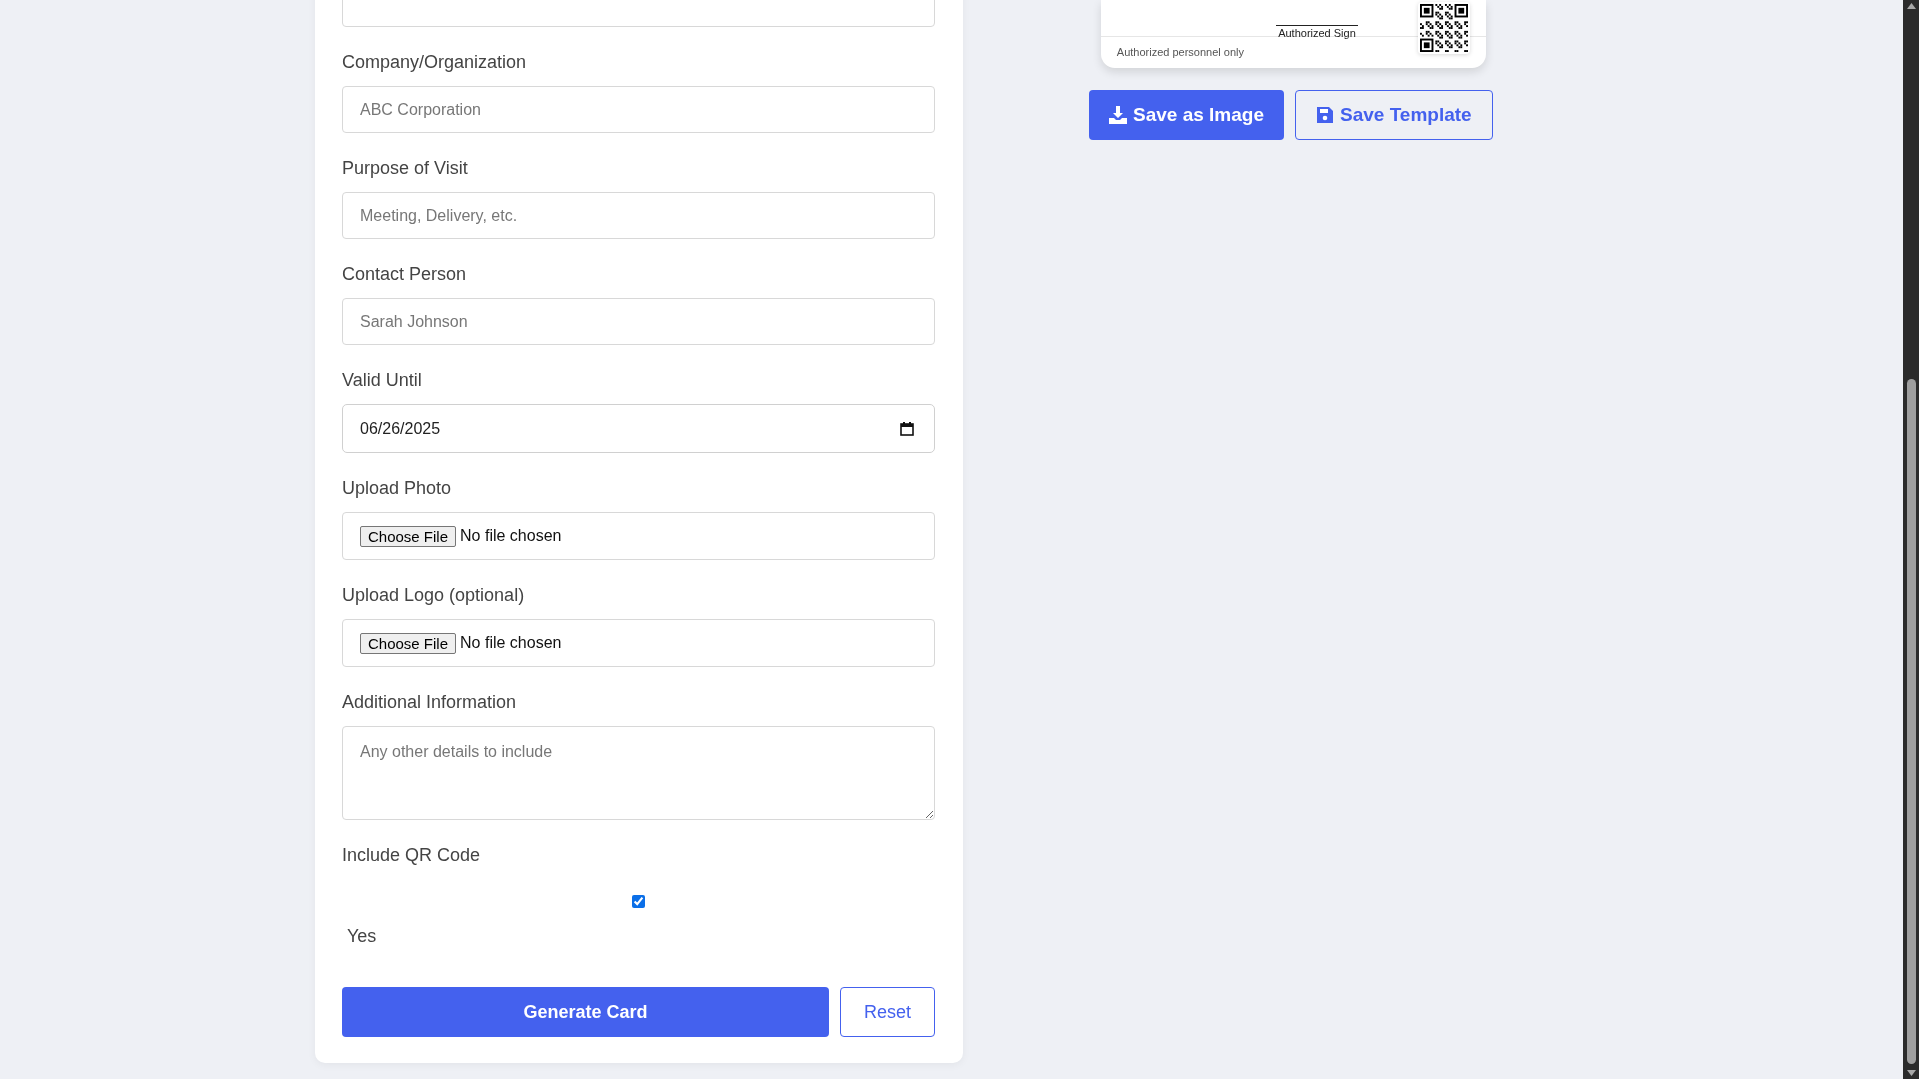  What do you see at coordinates (638, 428) in the screenshot?
I see `date-field: 06/26/2025` at bounding box center [638, 428].